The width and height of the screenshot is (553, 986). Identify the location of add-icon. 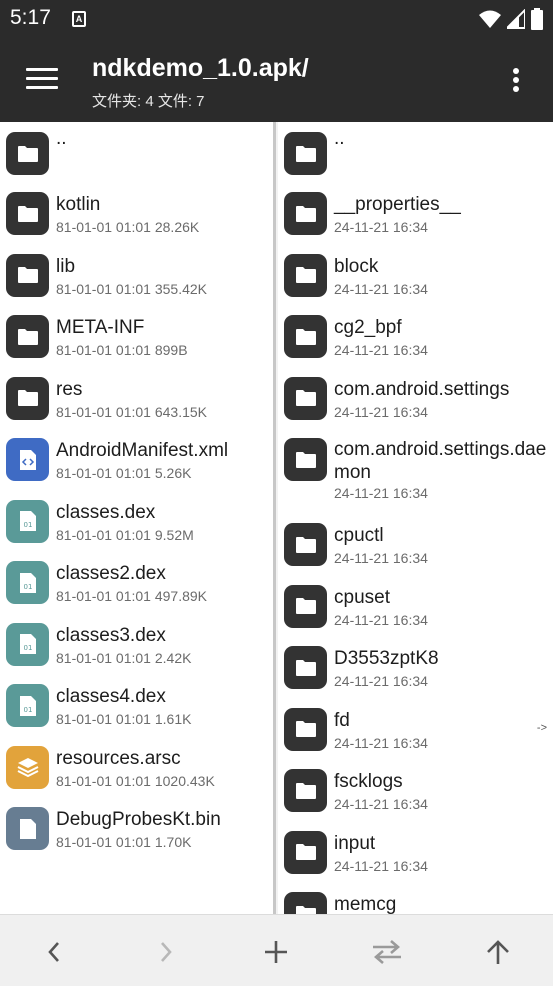
(276, 952).